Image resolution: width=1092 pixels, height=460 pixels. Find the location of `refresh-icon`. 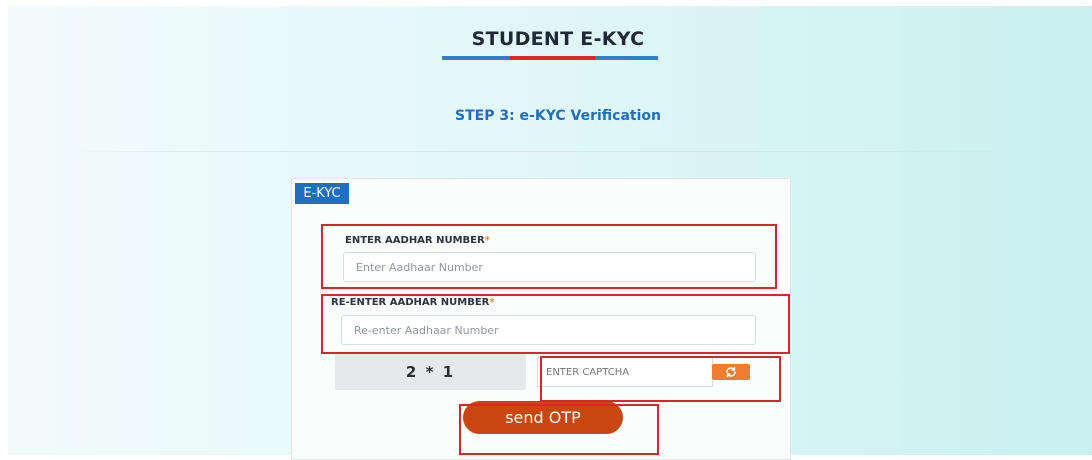

refresh-icon is located at coordinates (731, 372).